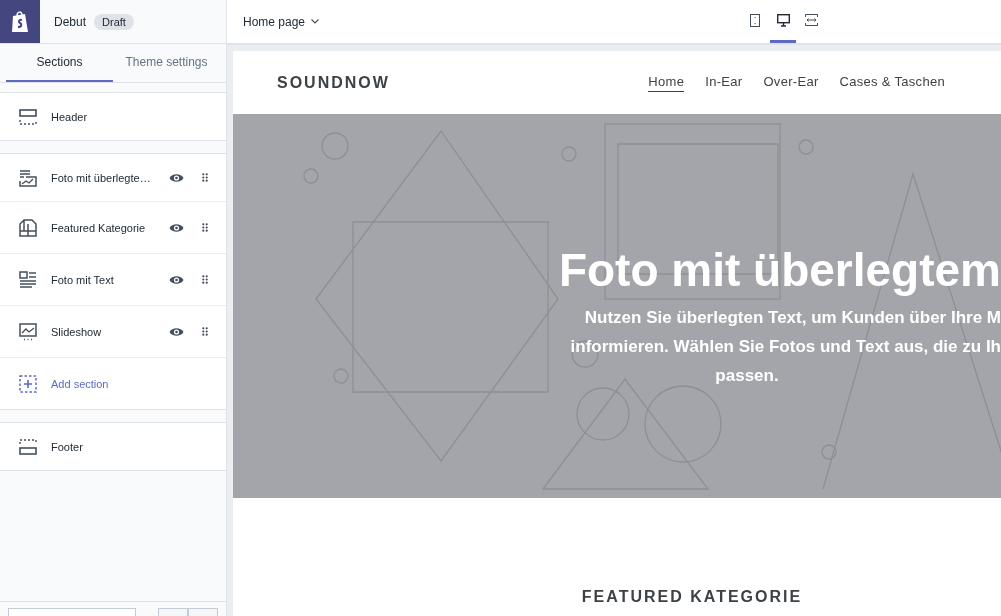  Describe the element at coordinates (72, 612) in the screenshot. I see `input-field` at that location.